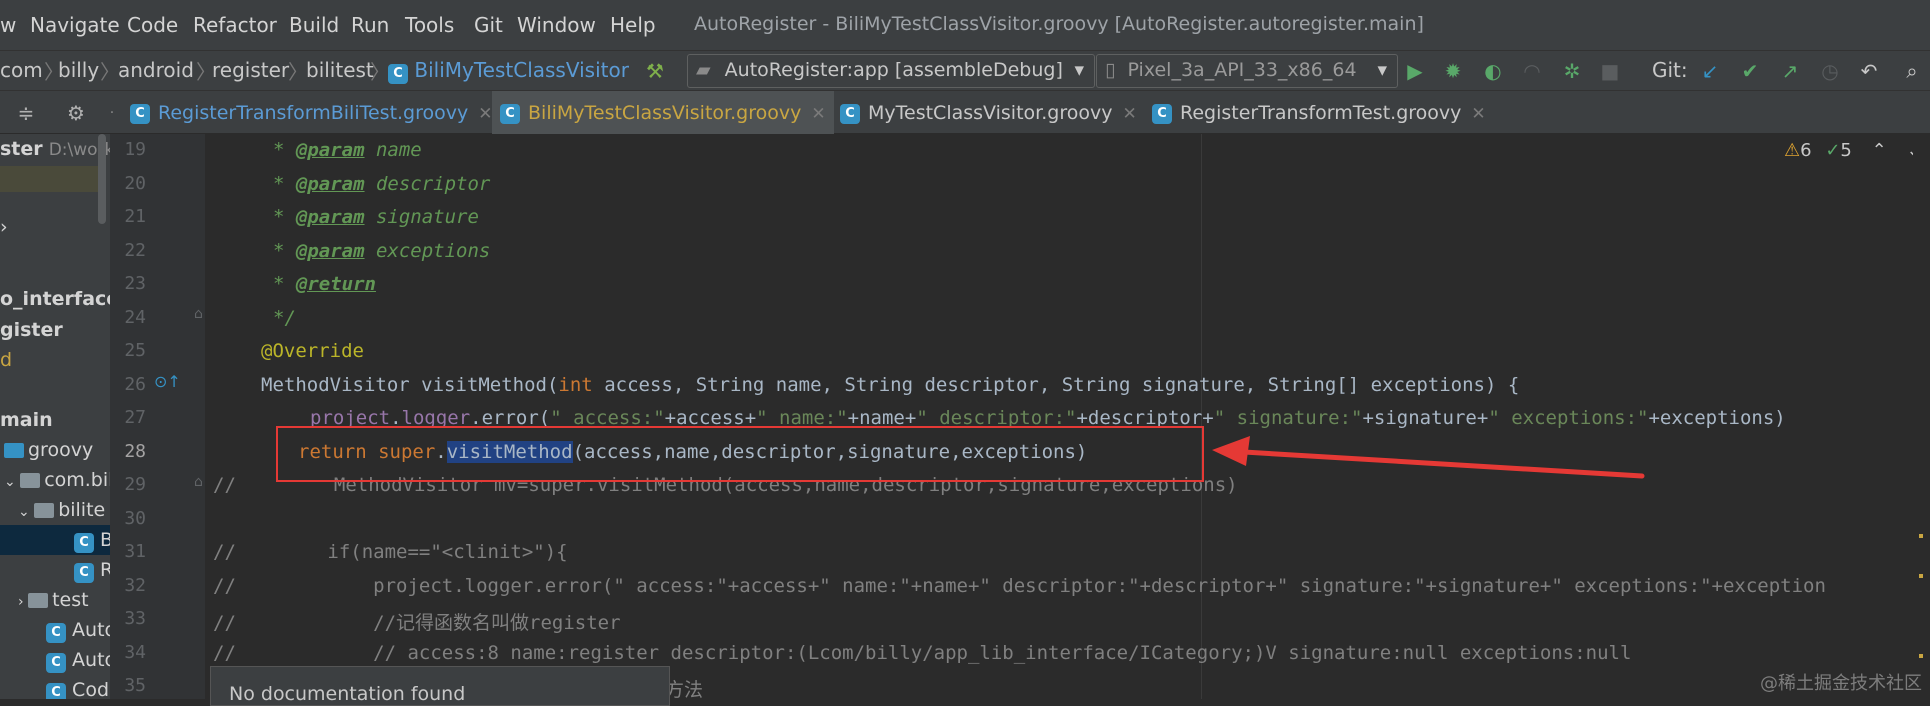  I want to click on breadcrumb-class-label: BiliMyTestClassVisitor, so click(521, 70).